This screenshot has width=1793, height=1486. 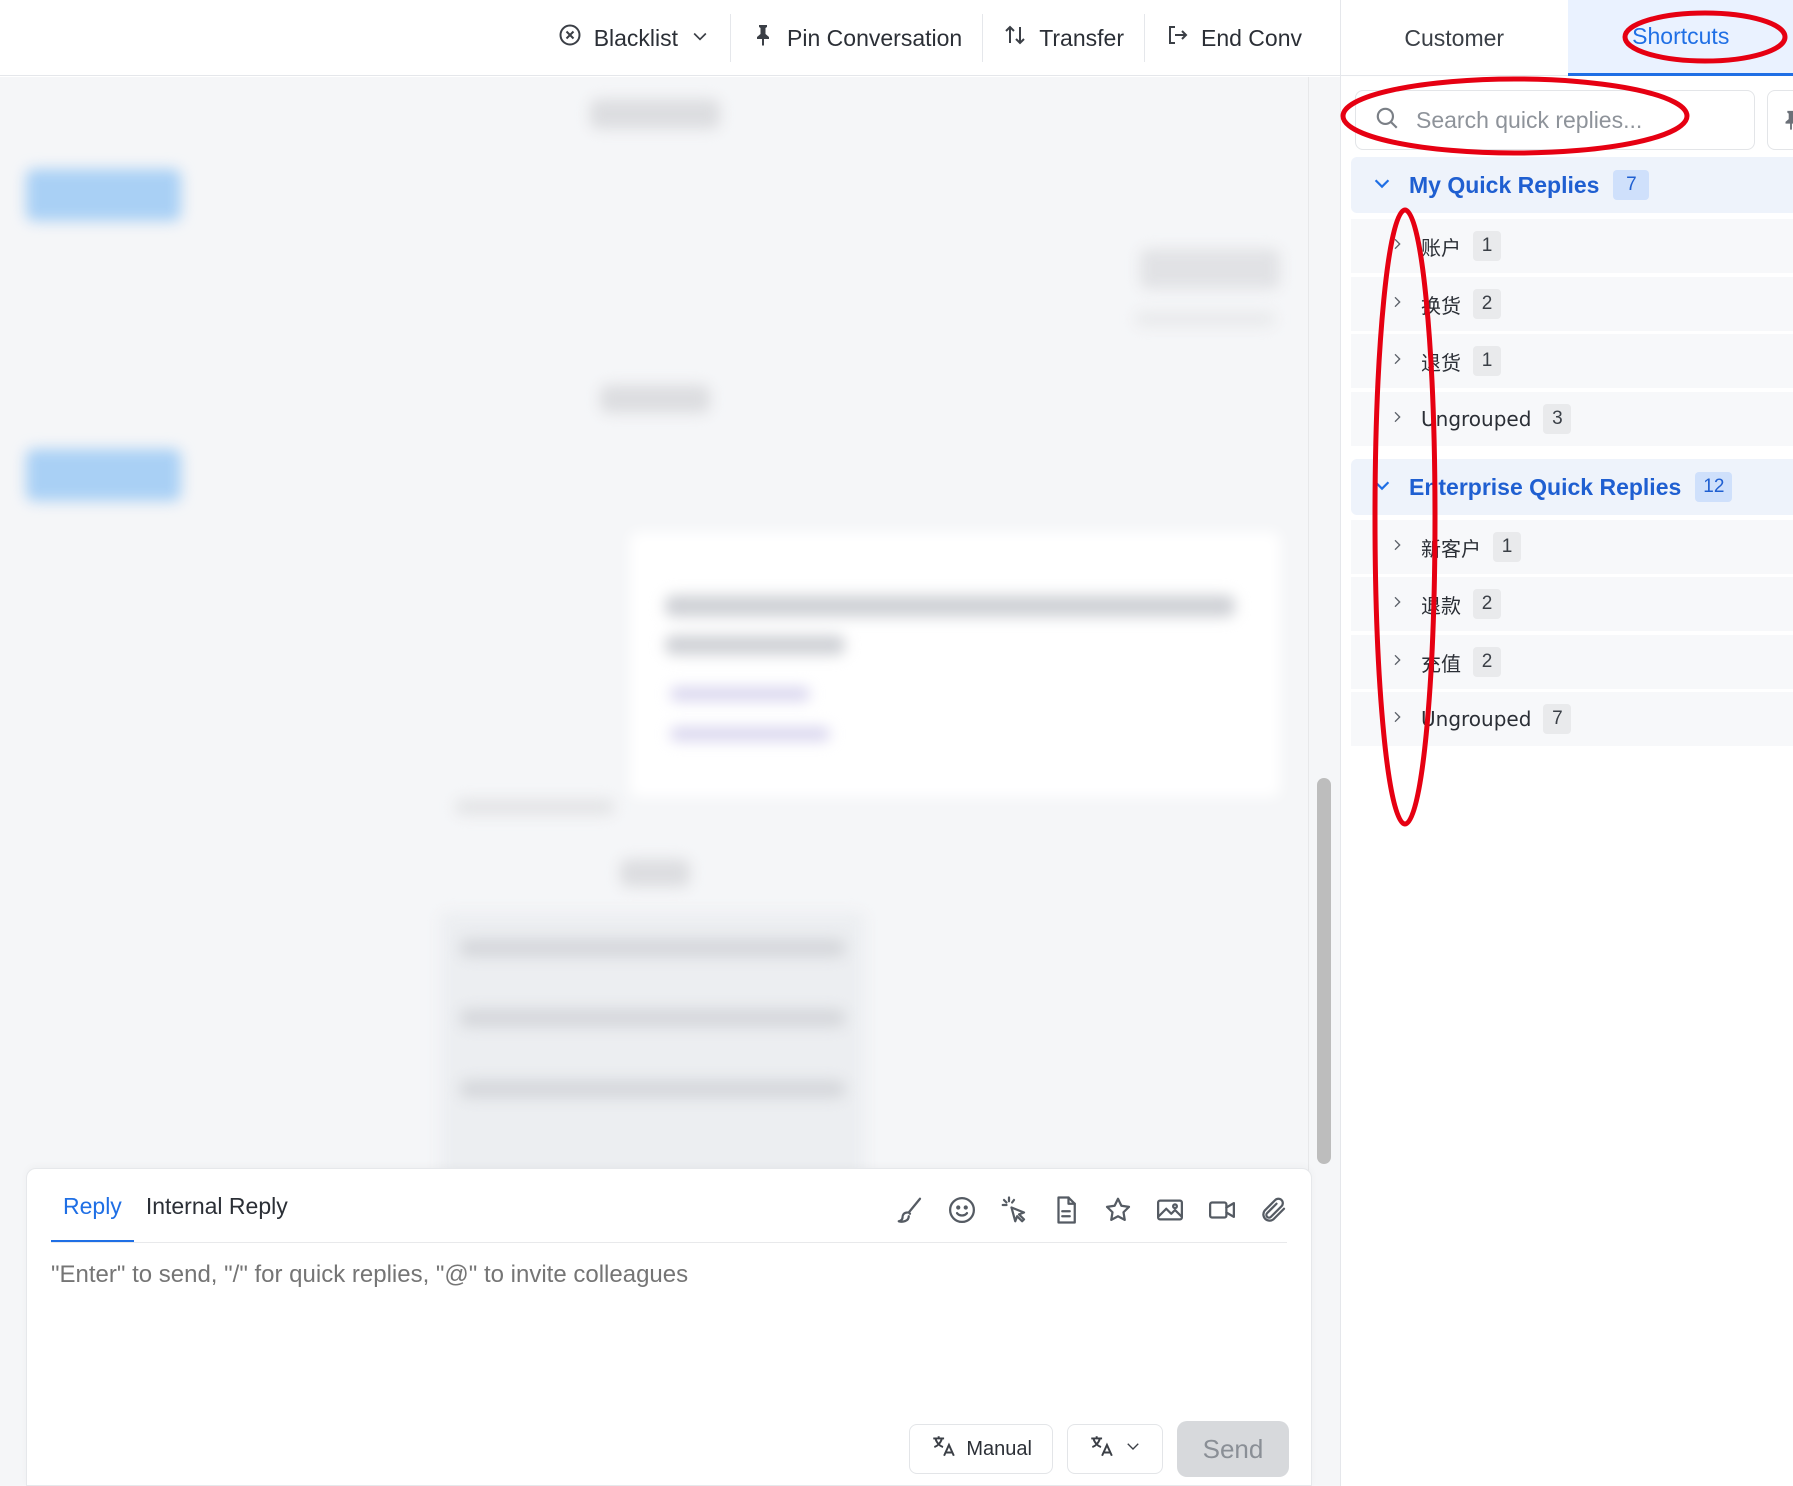 What do you see at coordinates (1387, 120) in the screenshot?
I see `search-icon` at bounding box center [1387, 120].